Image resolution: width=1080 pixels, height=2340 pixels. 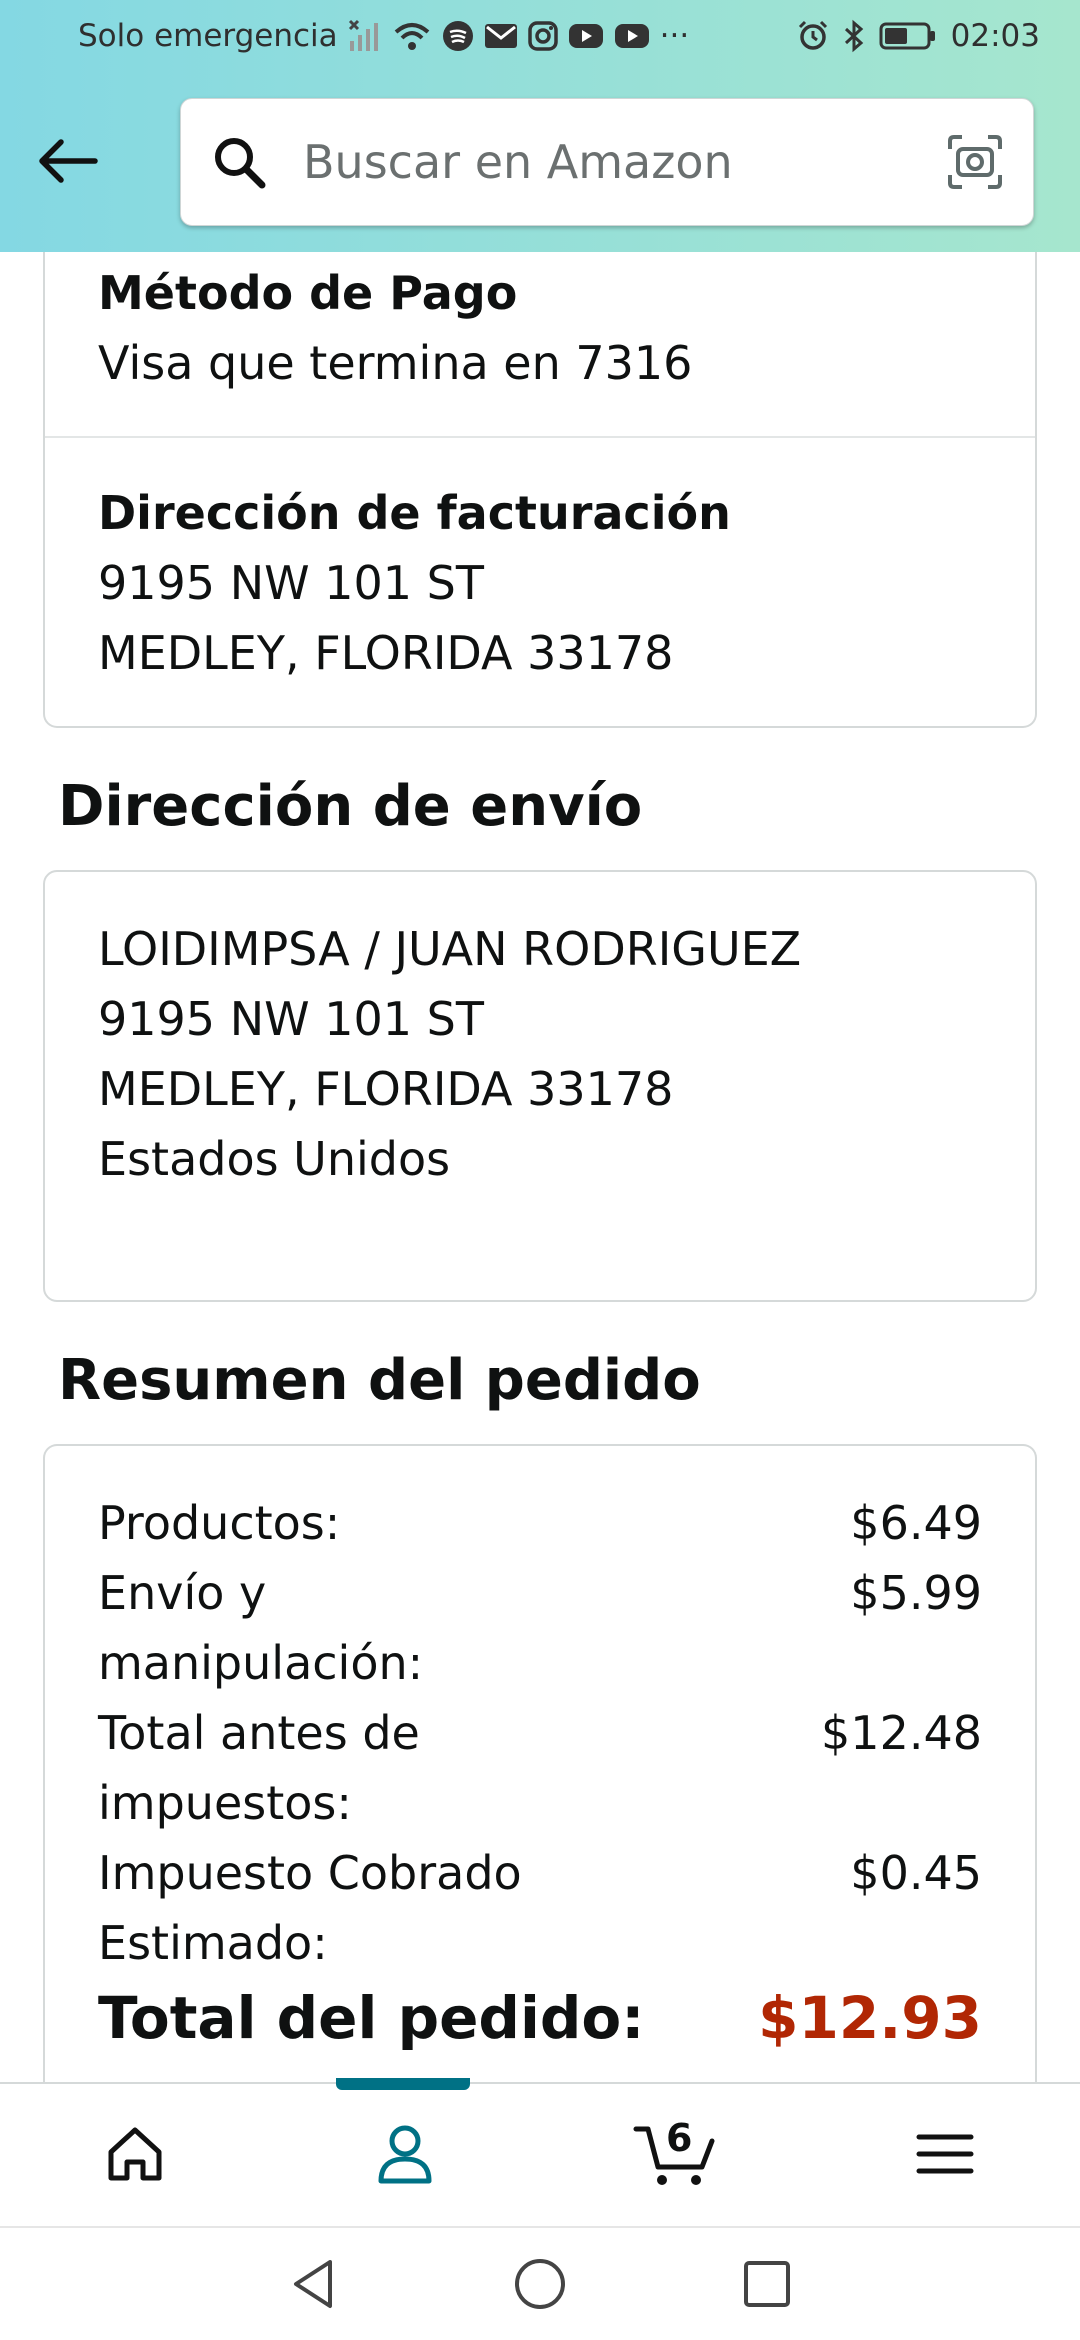 I want to click on system-nav-bar, so click(x=540, y=2283).